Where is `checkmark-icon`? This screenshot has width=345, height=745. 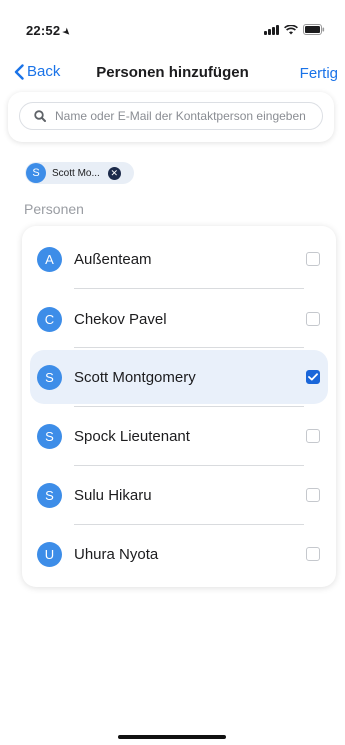 checkmark-icon is located at coordinates (313, 377).